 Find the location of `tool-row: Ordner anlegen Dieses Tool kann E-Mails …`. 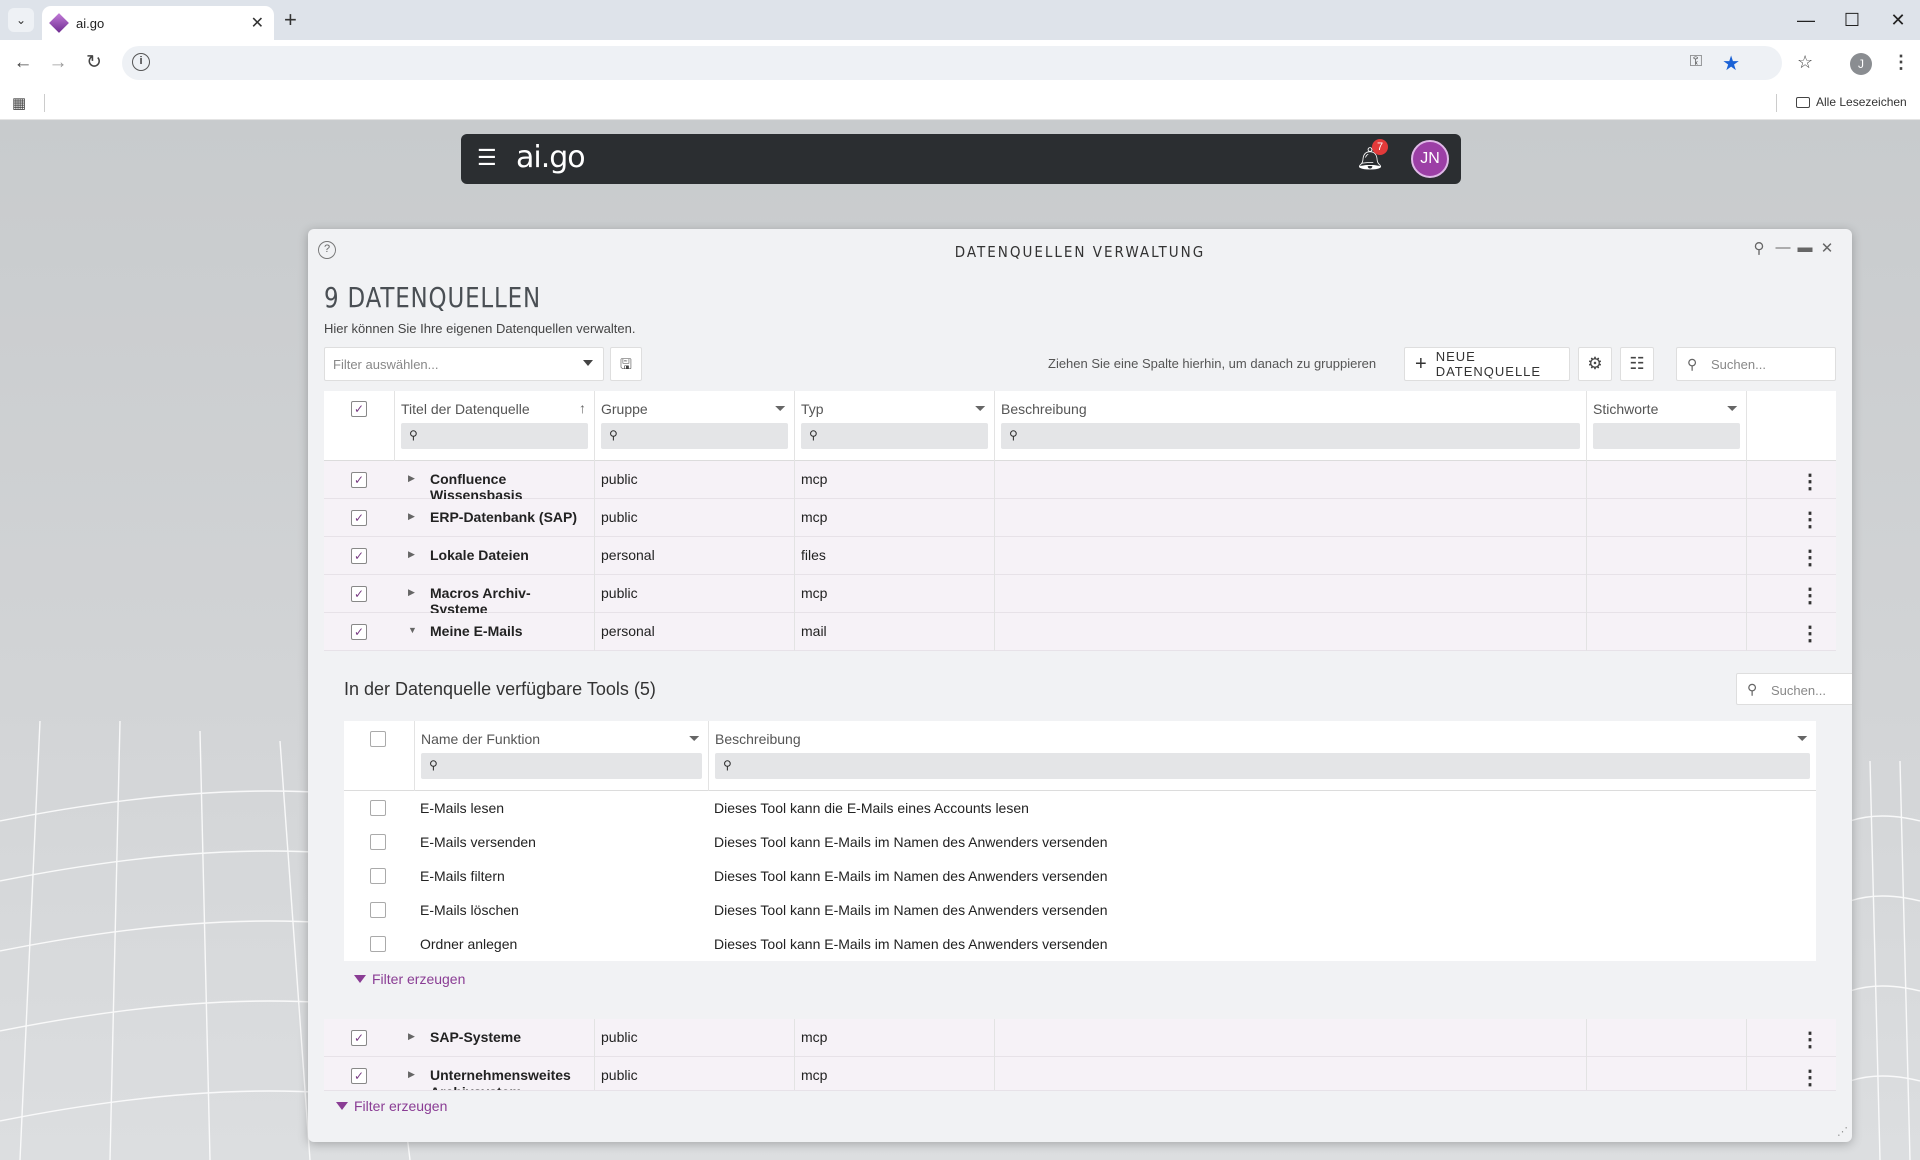

tool-row: Ordner anlegen Dieses Tool kann E-Mails … is located at coordinates (1080, 944).